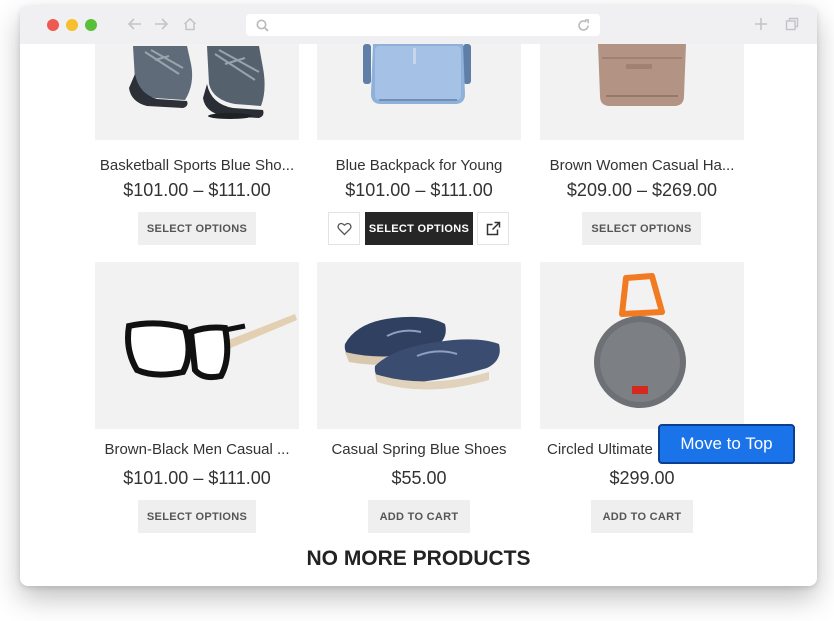 The image size is (834, 621). Describe the element at coordinates (72, 25) in the screenshot. I see `minimize-window-dot` at that location.